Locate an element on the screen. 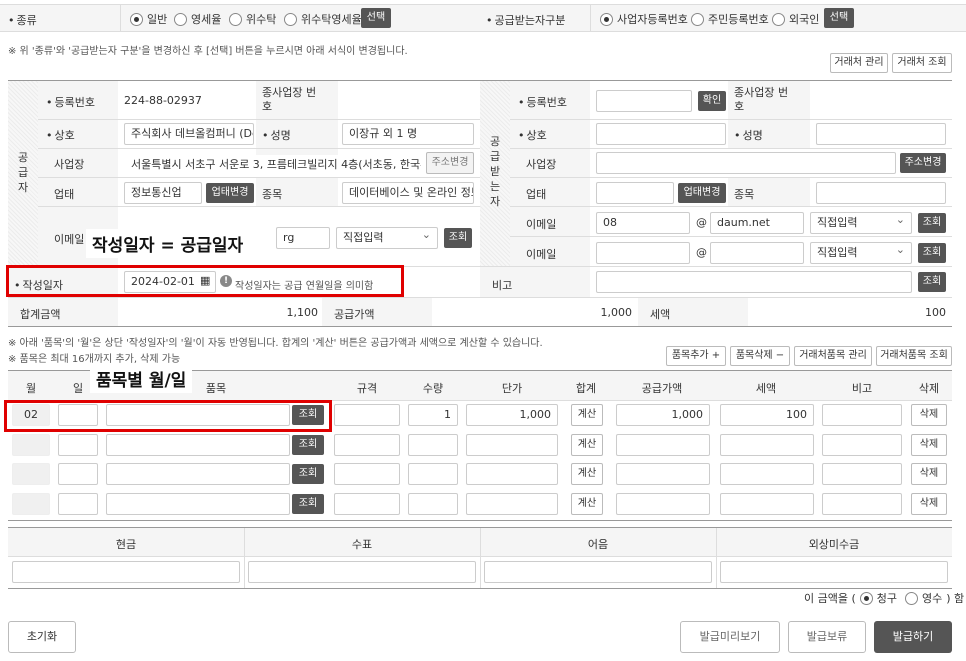 Image resolution: width=966 pixels, height=661 pixels. claim-radio-invoice: 청구 is located at coordinates (878, 598).